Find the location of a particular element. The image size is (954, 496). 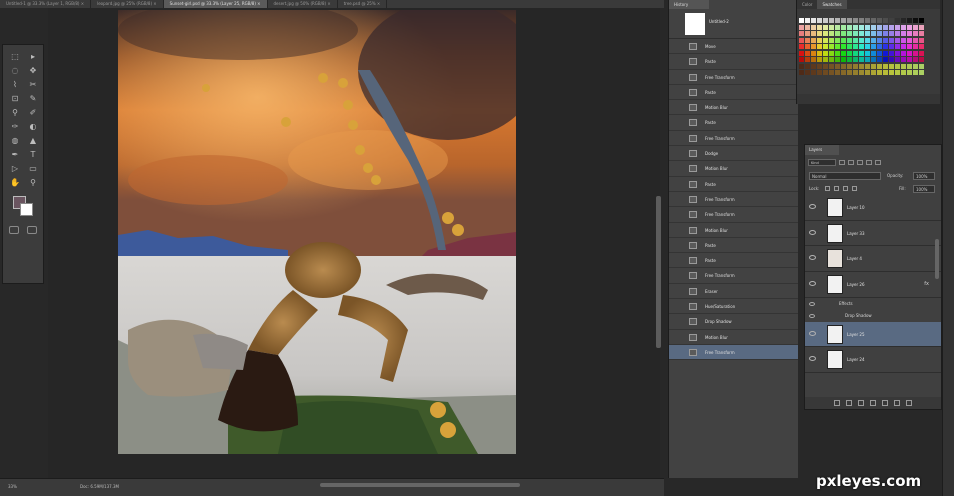

tool-icon: ✂ is located at coordinates (33, 84).